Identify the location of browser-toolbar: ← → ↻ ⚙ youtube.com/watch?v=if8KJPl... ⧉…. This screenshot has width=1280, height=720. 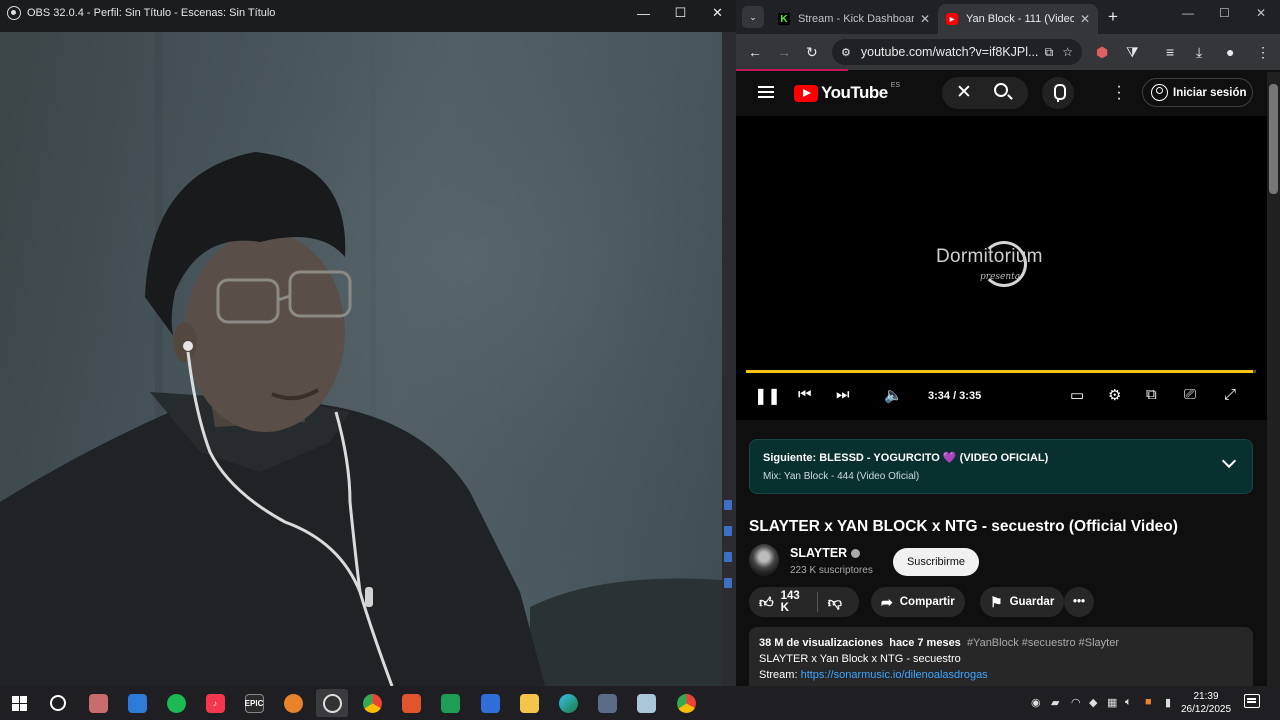
(1008, 52).